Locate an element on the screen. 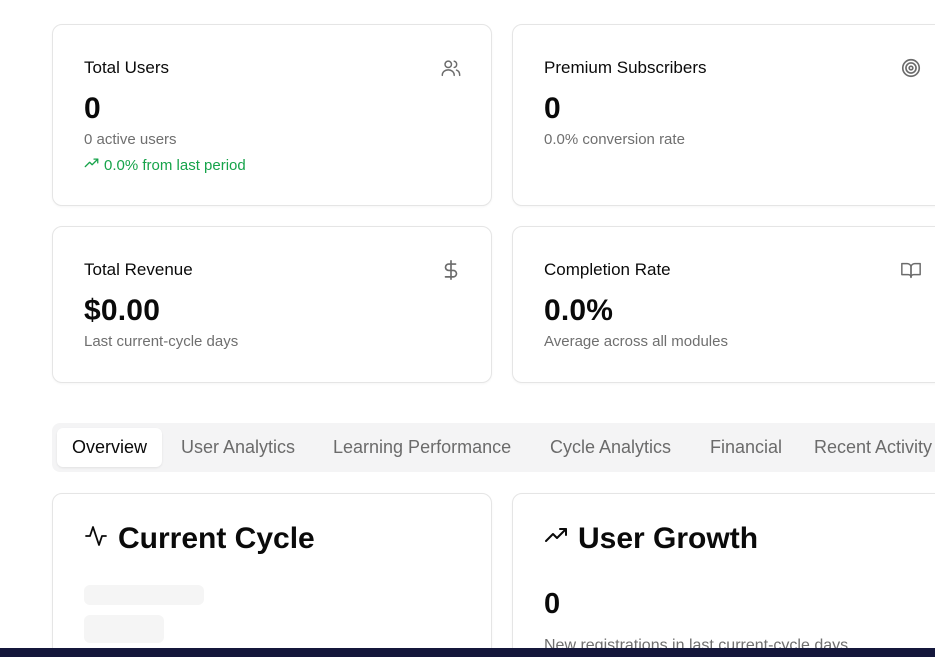 The width and height of the screenshot is (935, 657). users-trend: 0.0% from last period is located at coordinates (165, 165).